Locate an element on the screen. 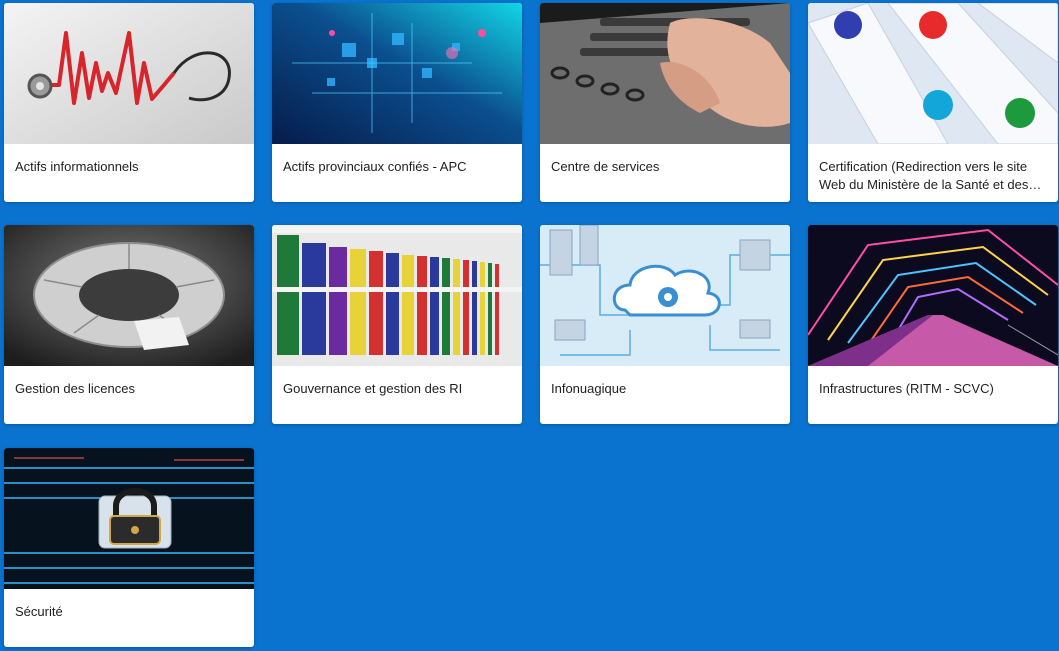  digital-network-image is located at coordinates (397, 73).